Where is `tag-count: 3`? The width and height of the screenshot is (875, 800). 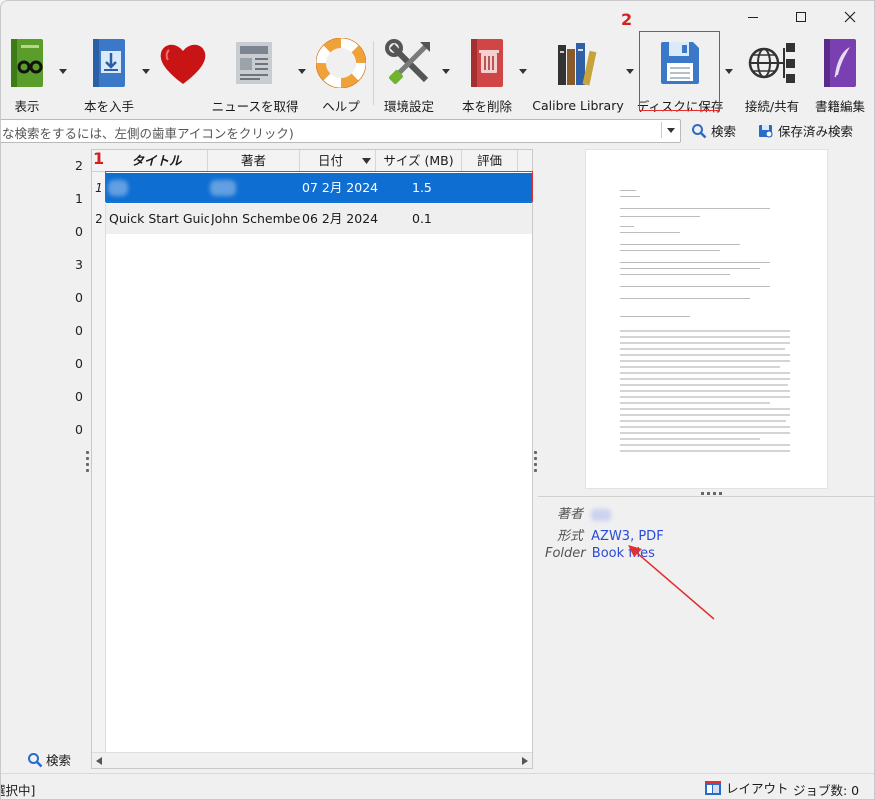
tag-count: 3 is located at coordinates (79, 264).